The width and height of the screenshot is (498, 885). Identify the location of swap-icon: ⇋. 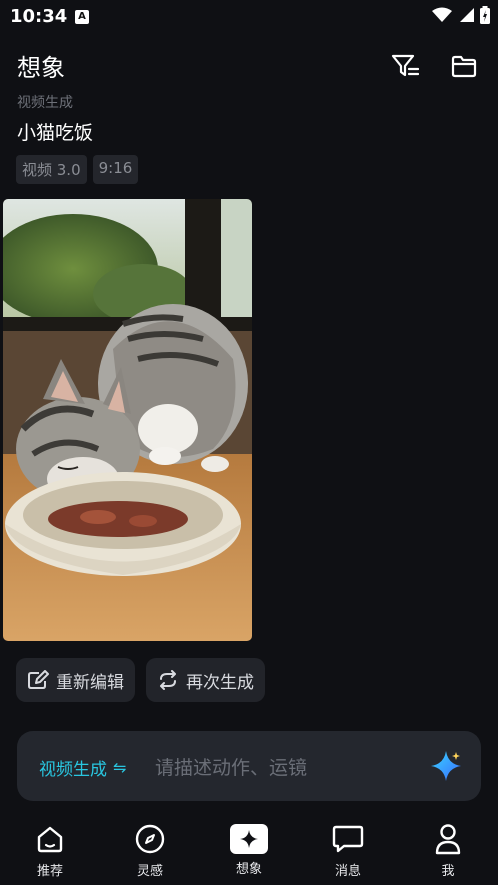
(120, 767).